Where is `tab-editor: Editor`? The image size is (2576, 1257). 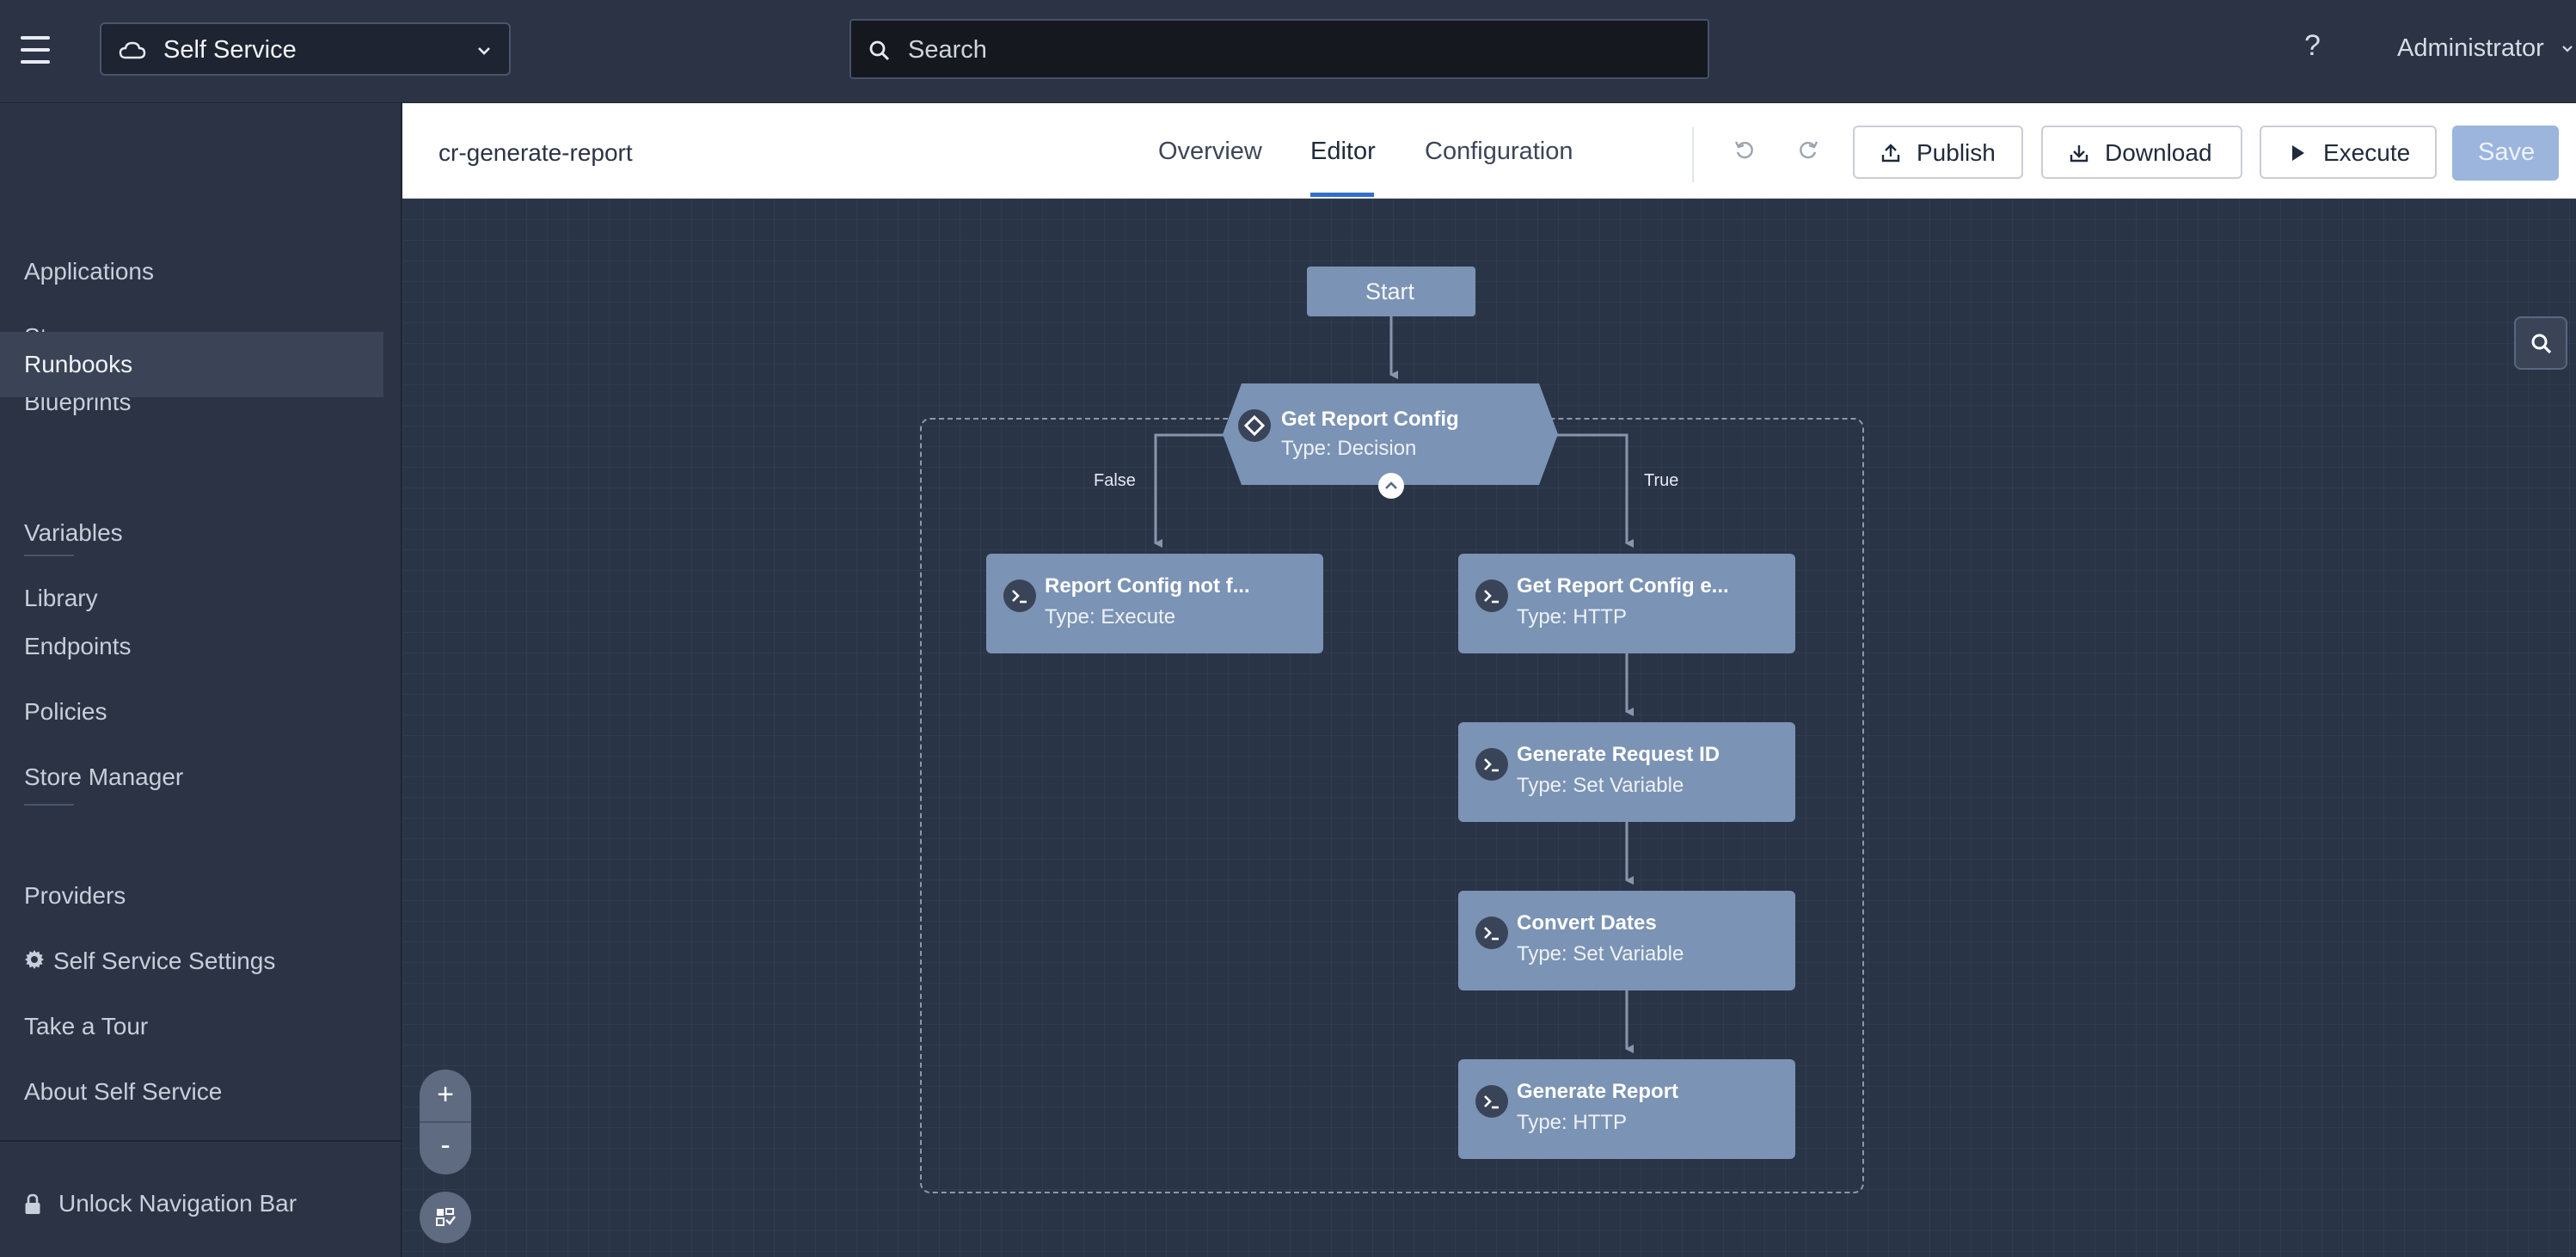 tab-editor: Editor is located at coordinates (1343, 152).